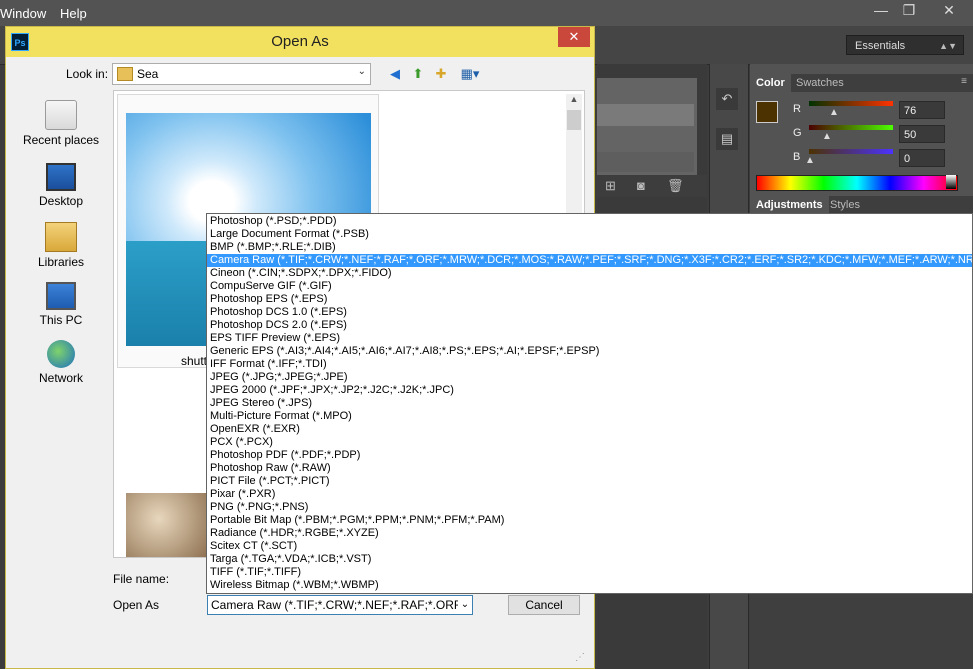  I want to click on dropdown-option: PNG (*.PNG;*.PNS), so click(589, 507).